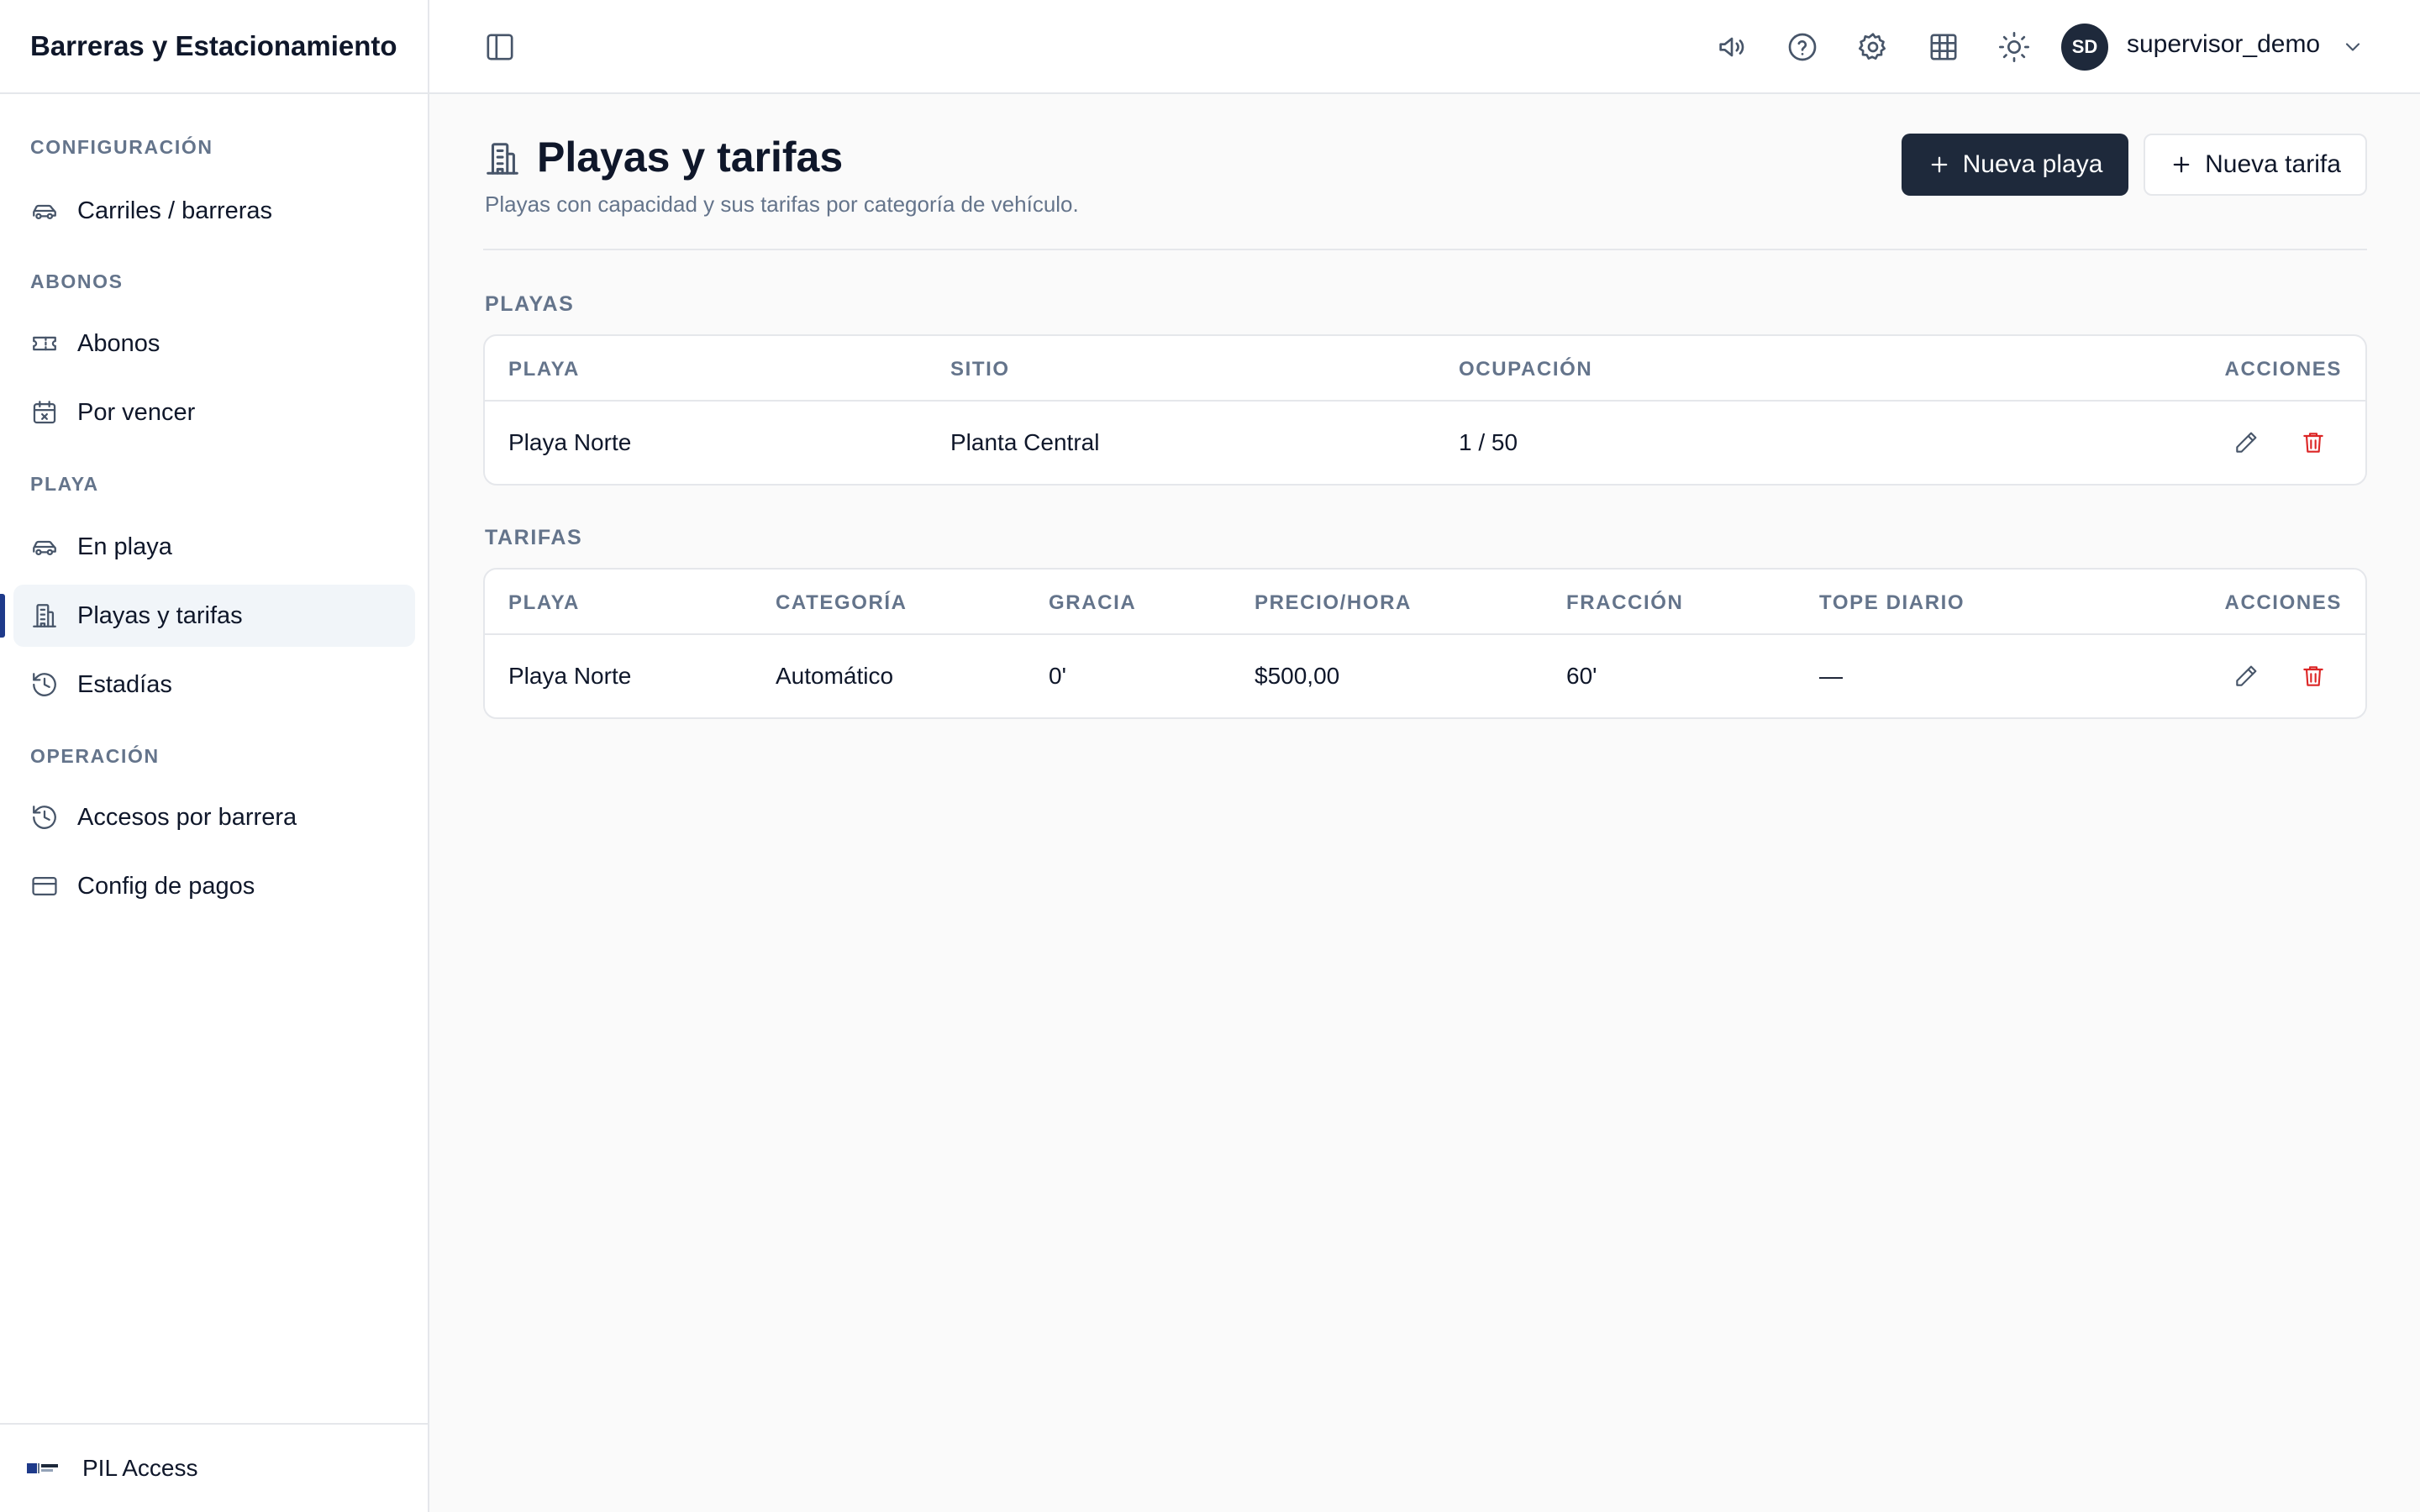 The height and width of the screenshot is (1512, 2420). I want to click on grid-icon, so click(1943, 47).